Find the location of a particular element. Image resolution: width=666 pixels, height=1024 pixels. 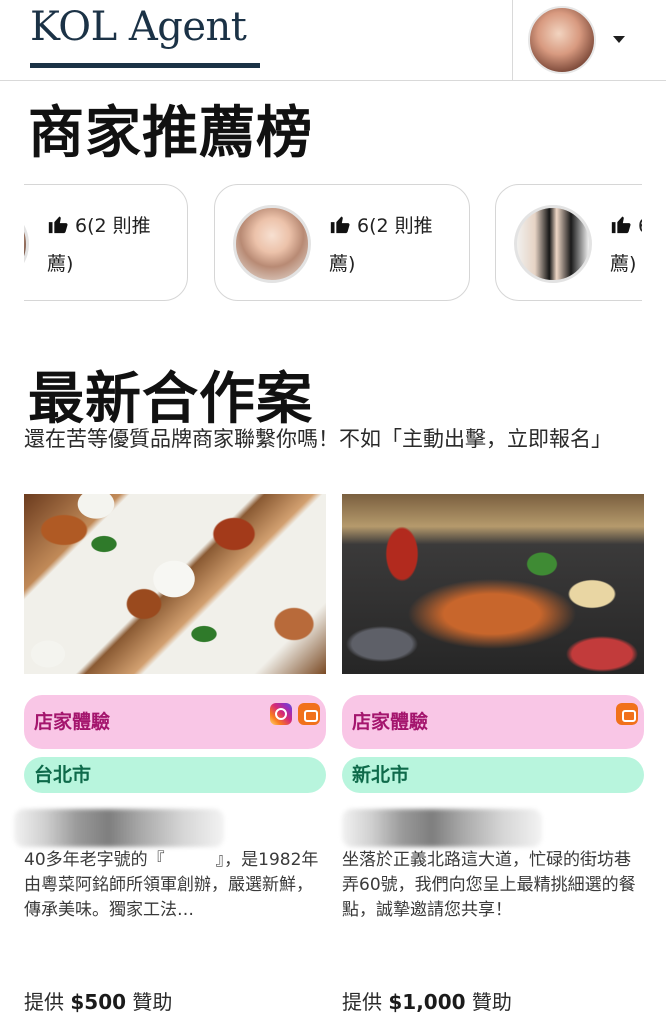

latest-subtitle: 還在苦等優質品牌商家聯繫你嗎！不如「主動出擊，立即報名」 is located at coordinates (318, 439).